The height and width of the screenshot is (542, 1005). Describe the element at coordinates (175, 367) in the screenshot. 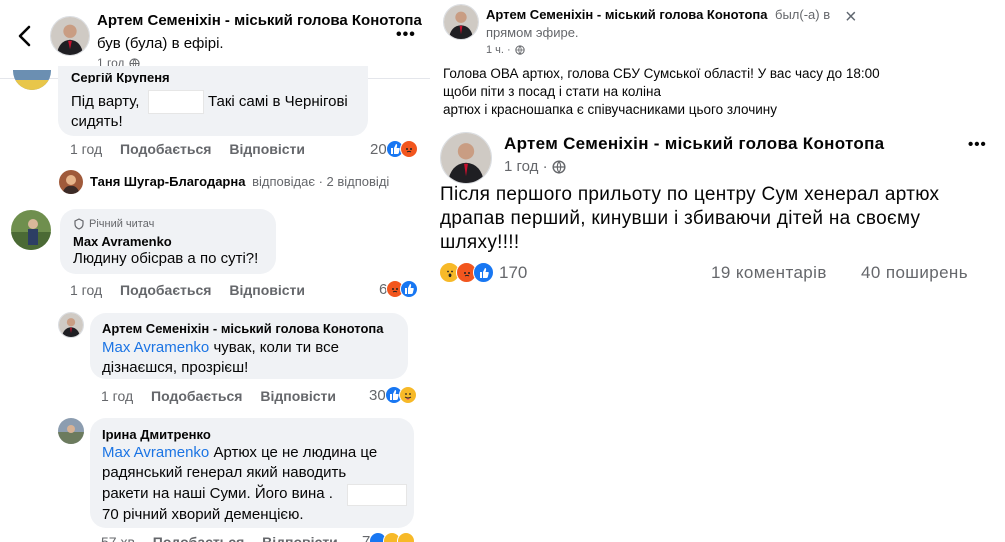

I see `comment-text-part: дізнаєшся, прозрієш!` at that location.